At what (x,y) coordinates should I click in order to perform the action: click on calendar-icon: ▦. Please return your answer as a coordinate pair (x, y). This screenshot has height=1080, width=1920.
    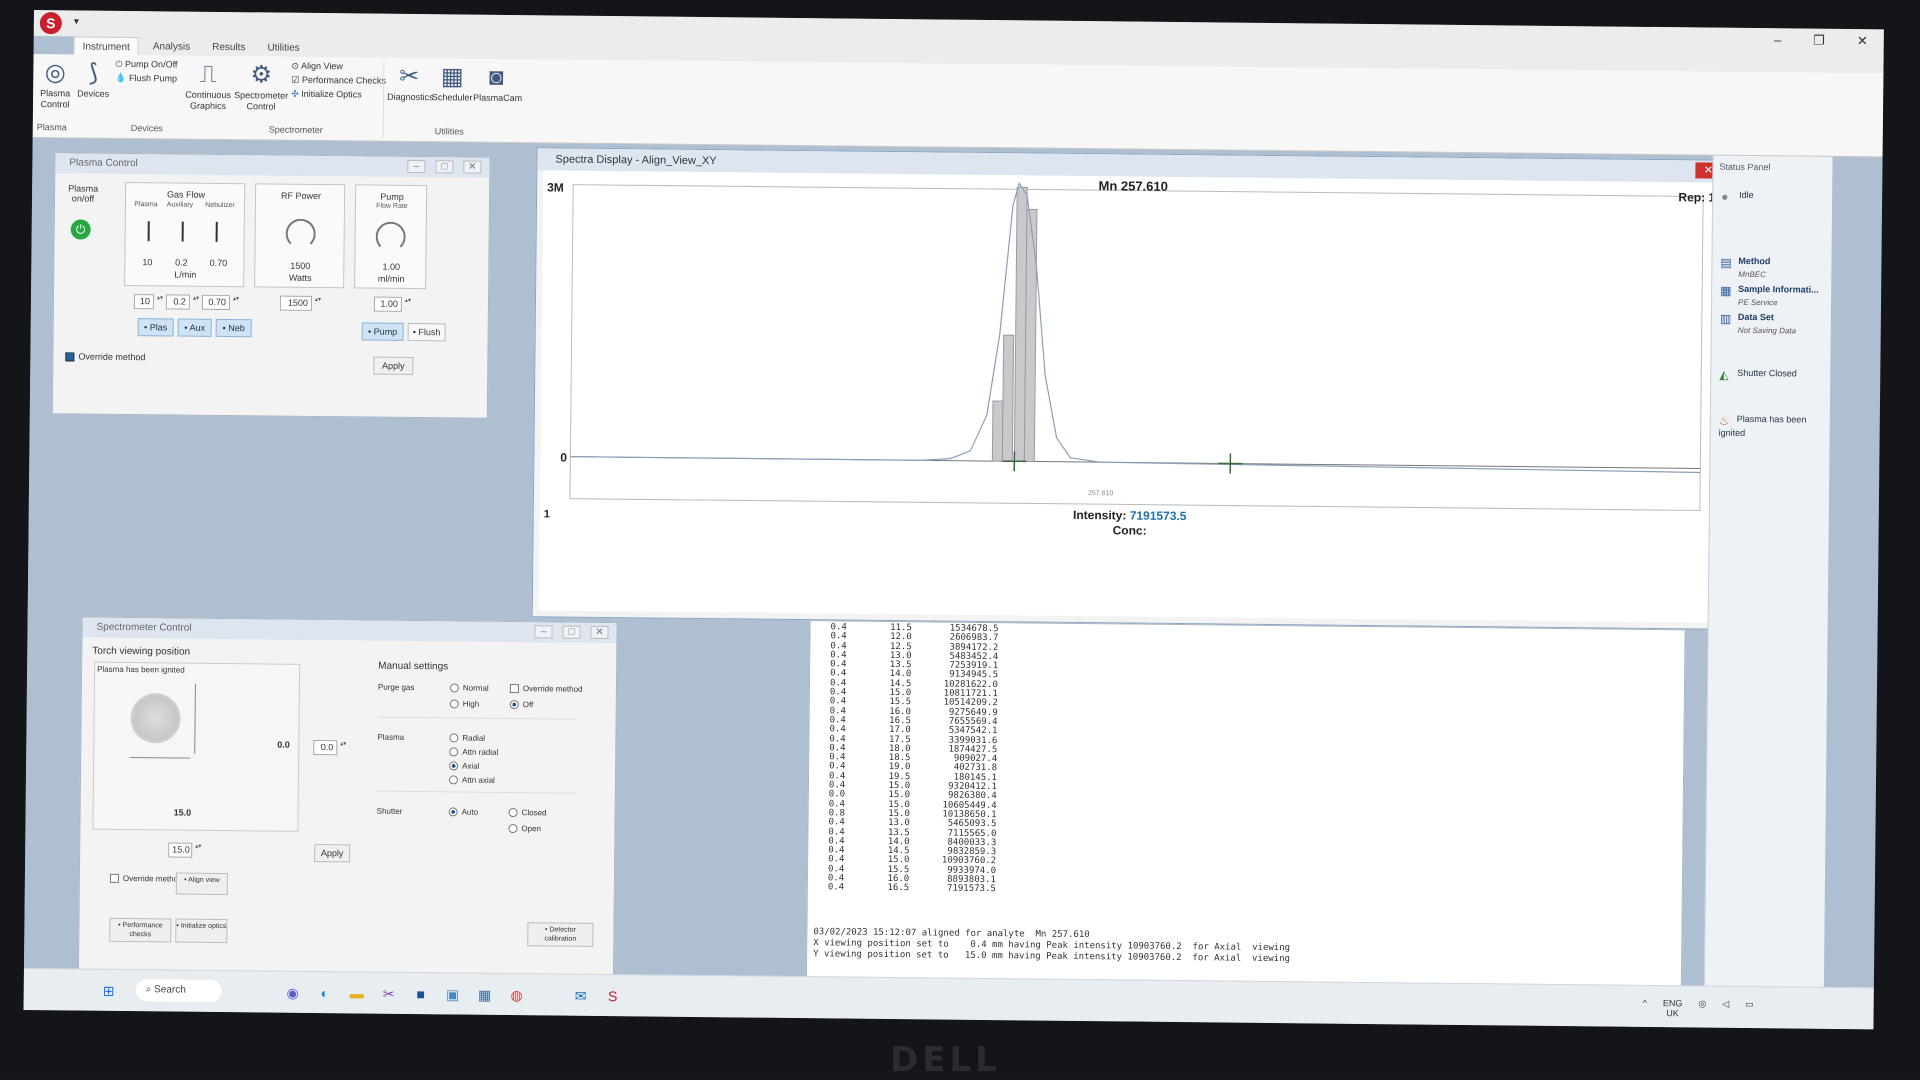
    Looking at the image, I should click on (452, 77).